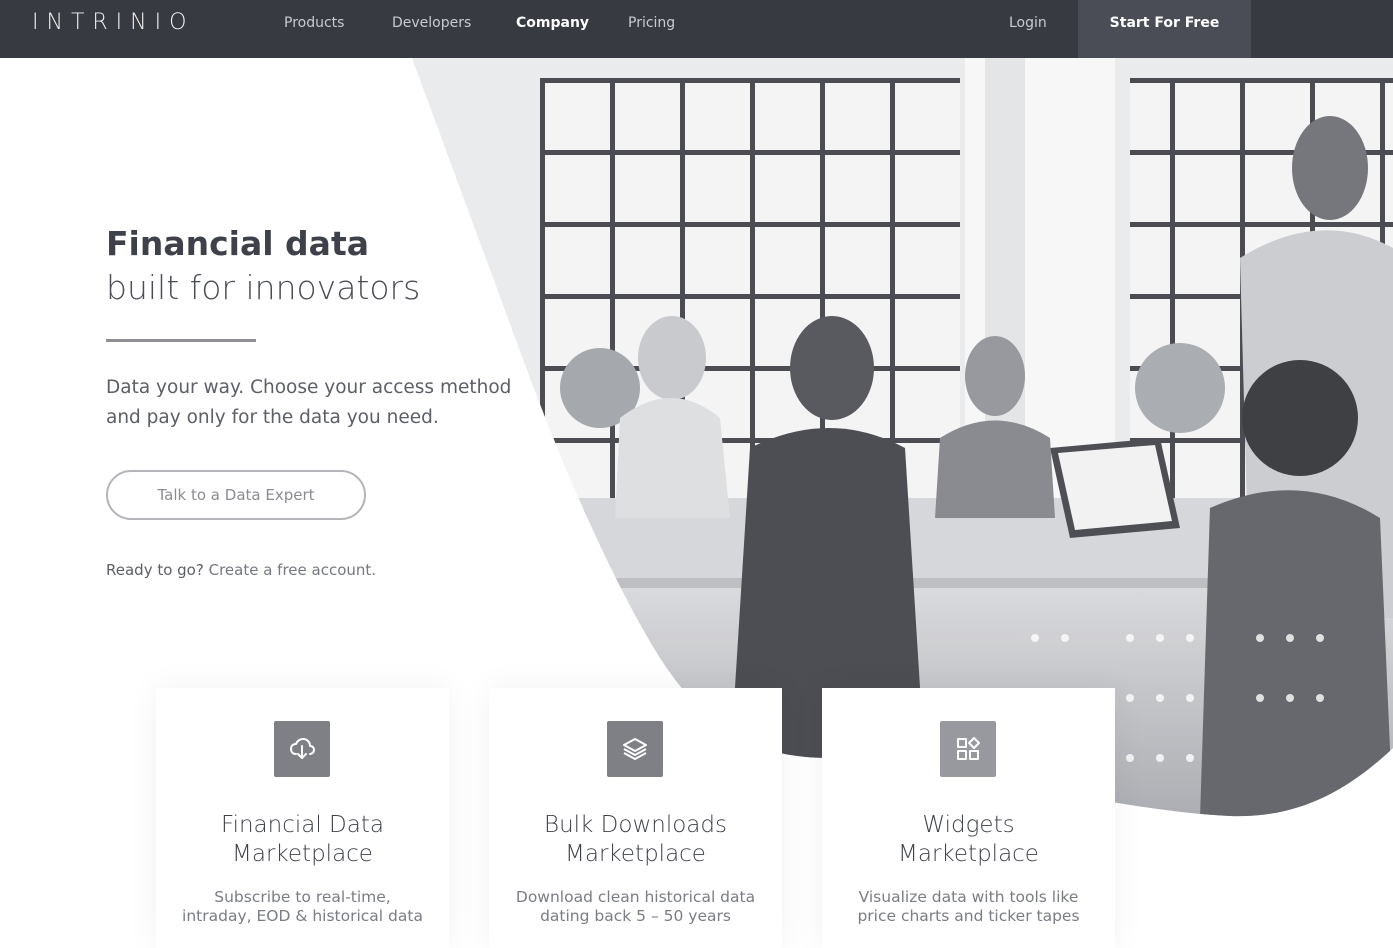  I want to click on ready-prefix: Ready to go?, so click(155, 570).